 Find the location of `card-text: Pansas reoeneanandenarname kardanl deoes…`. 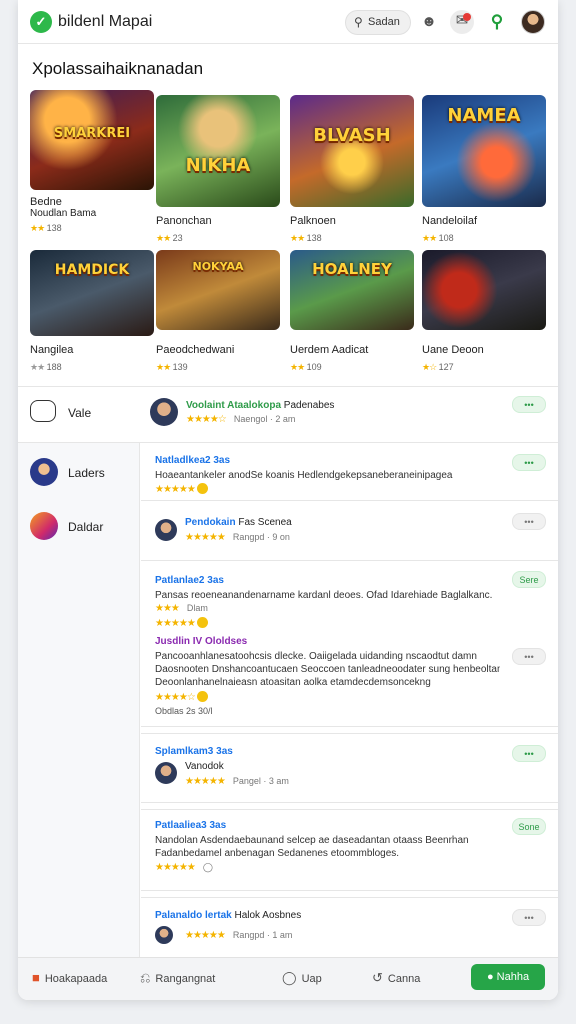

card-text: Pansas reoeneanandenarname kardanl deoes… is located at coordinates (324, 595).